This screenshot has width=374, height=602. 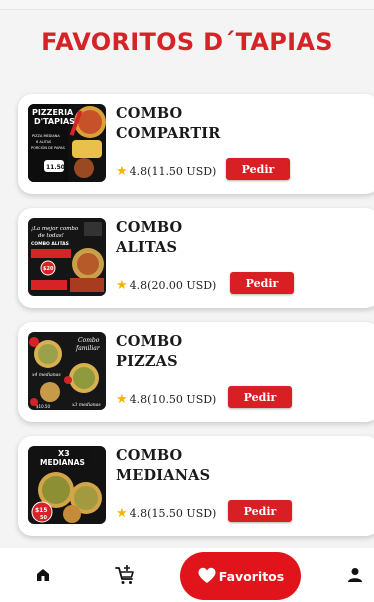 I want to click on combo-name: COMBO COMPARTIR, so click(x=168, y=123).